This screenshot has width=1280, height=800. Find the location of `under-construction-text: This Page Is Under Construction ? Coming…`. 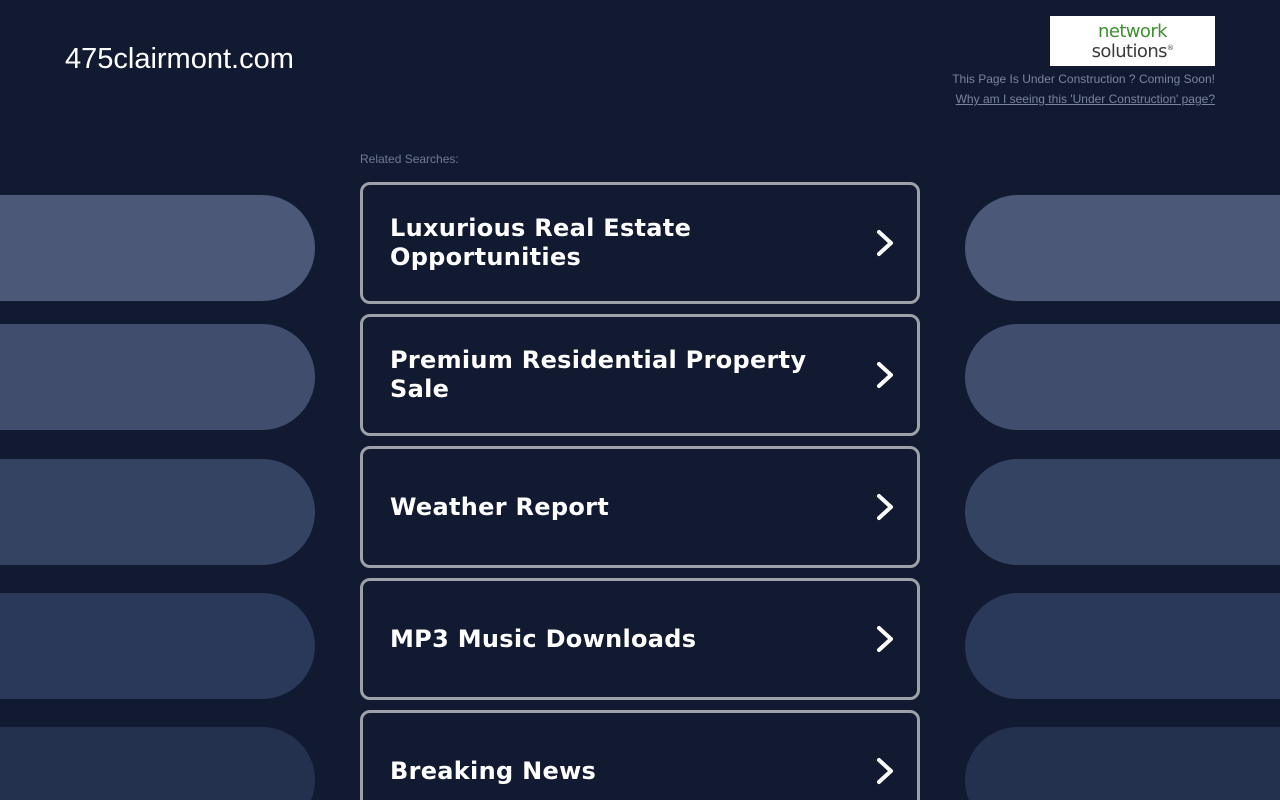

under-construction-text: This Page Is Under Construction ? Coming… is located at coordinates (1083, 79).